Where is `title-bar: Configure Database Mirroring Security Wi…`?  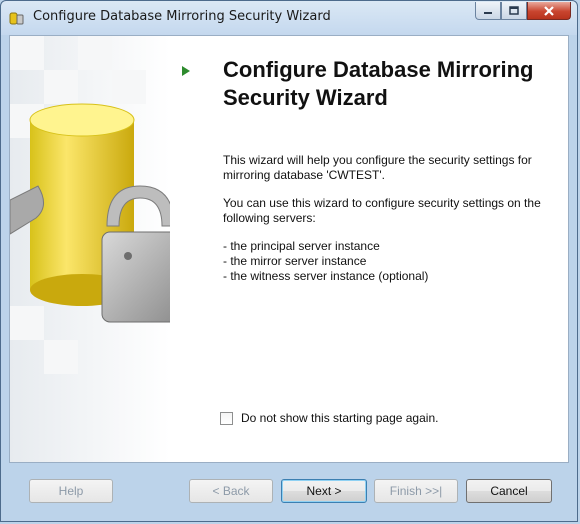 title-bar: Configure Database Mirroring Security Wi… is located at coordinates (289, 17).